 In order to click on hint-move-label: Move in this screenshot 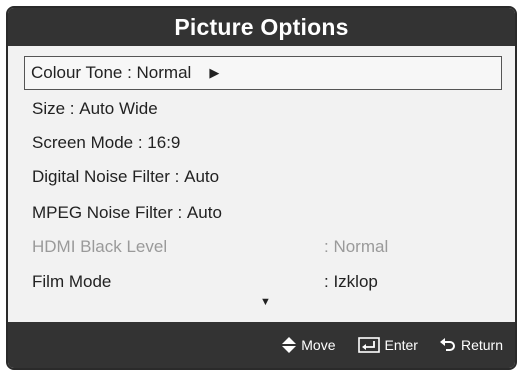, I will do `click(318, 345)`.